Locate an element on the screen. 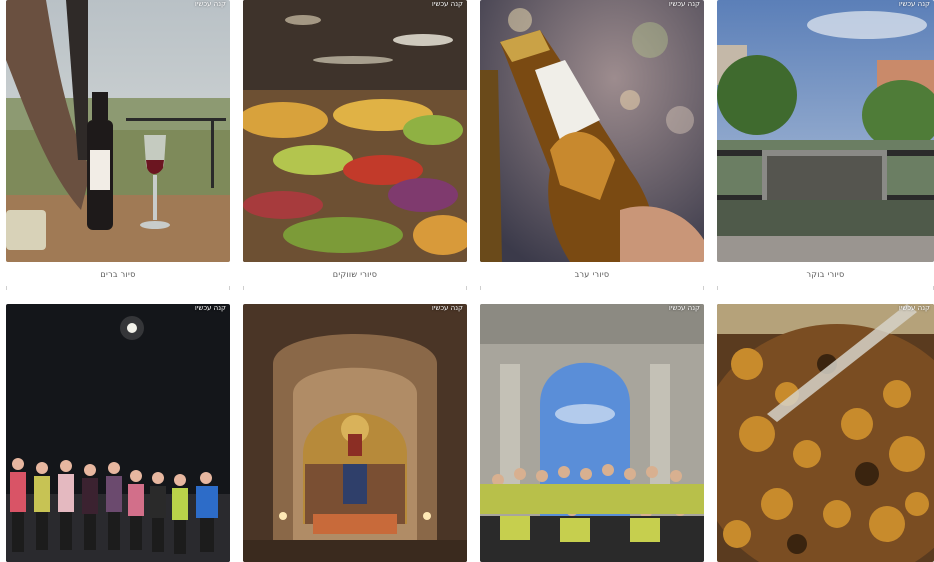 The width and height of the screenshot is (934, 562). tour-card-food: קנה עכשיו is located at coordinates (825, 433).